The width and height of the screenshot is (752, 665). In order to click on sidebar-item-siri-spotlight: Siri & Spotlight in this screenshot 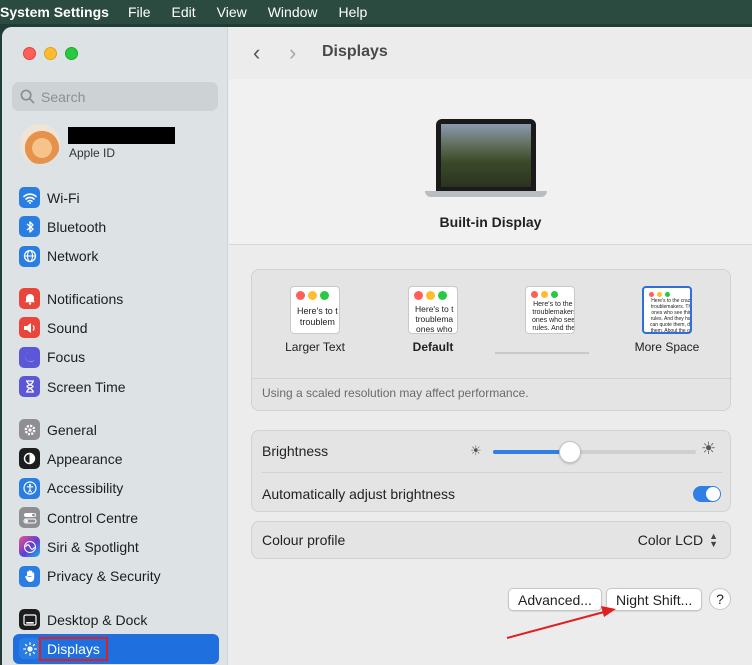, I will do `click(116, 546)`.